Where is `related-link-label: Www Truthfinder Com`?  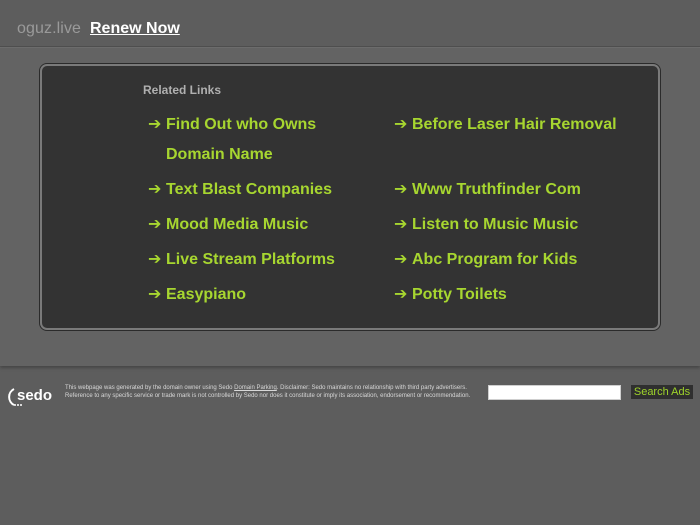
related-link-label: Www Truthfinder Com is located at coordinates (496, 189).